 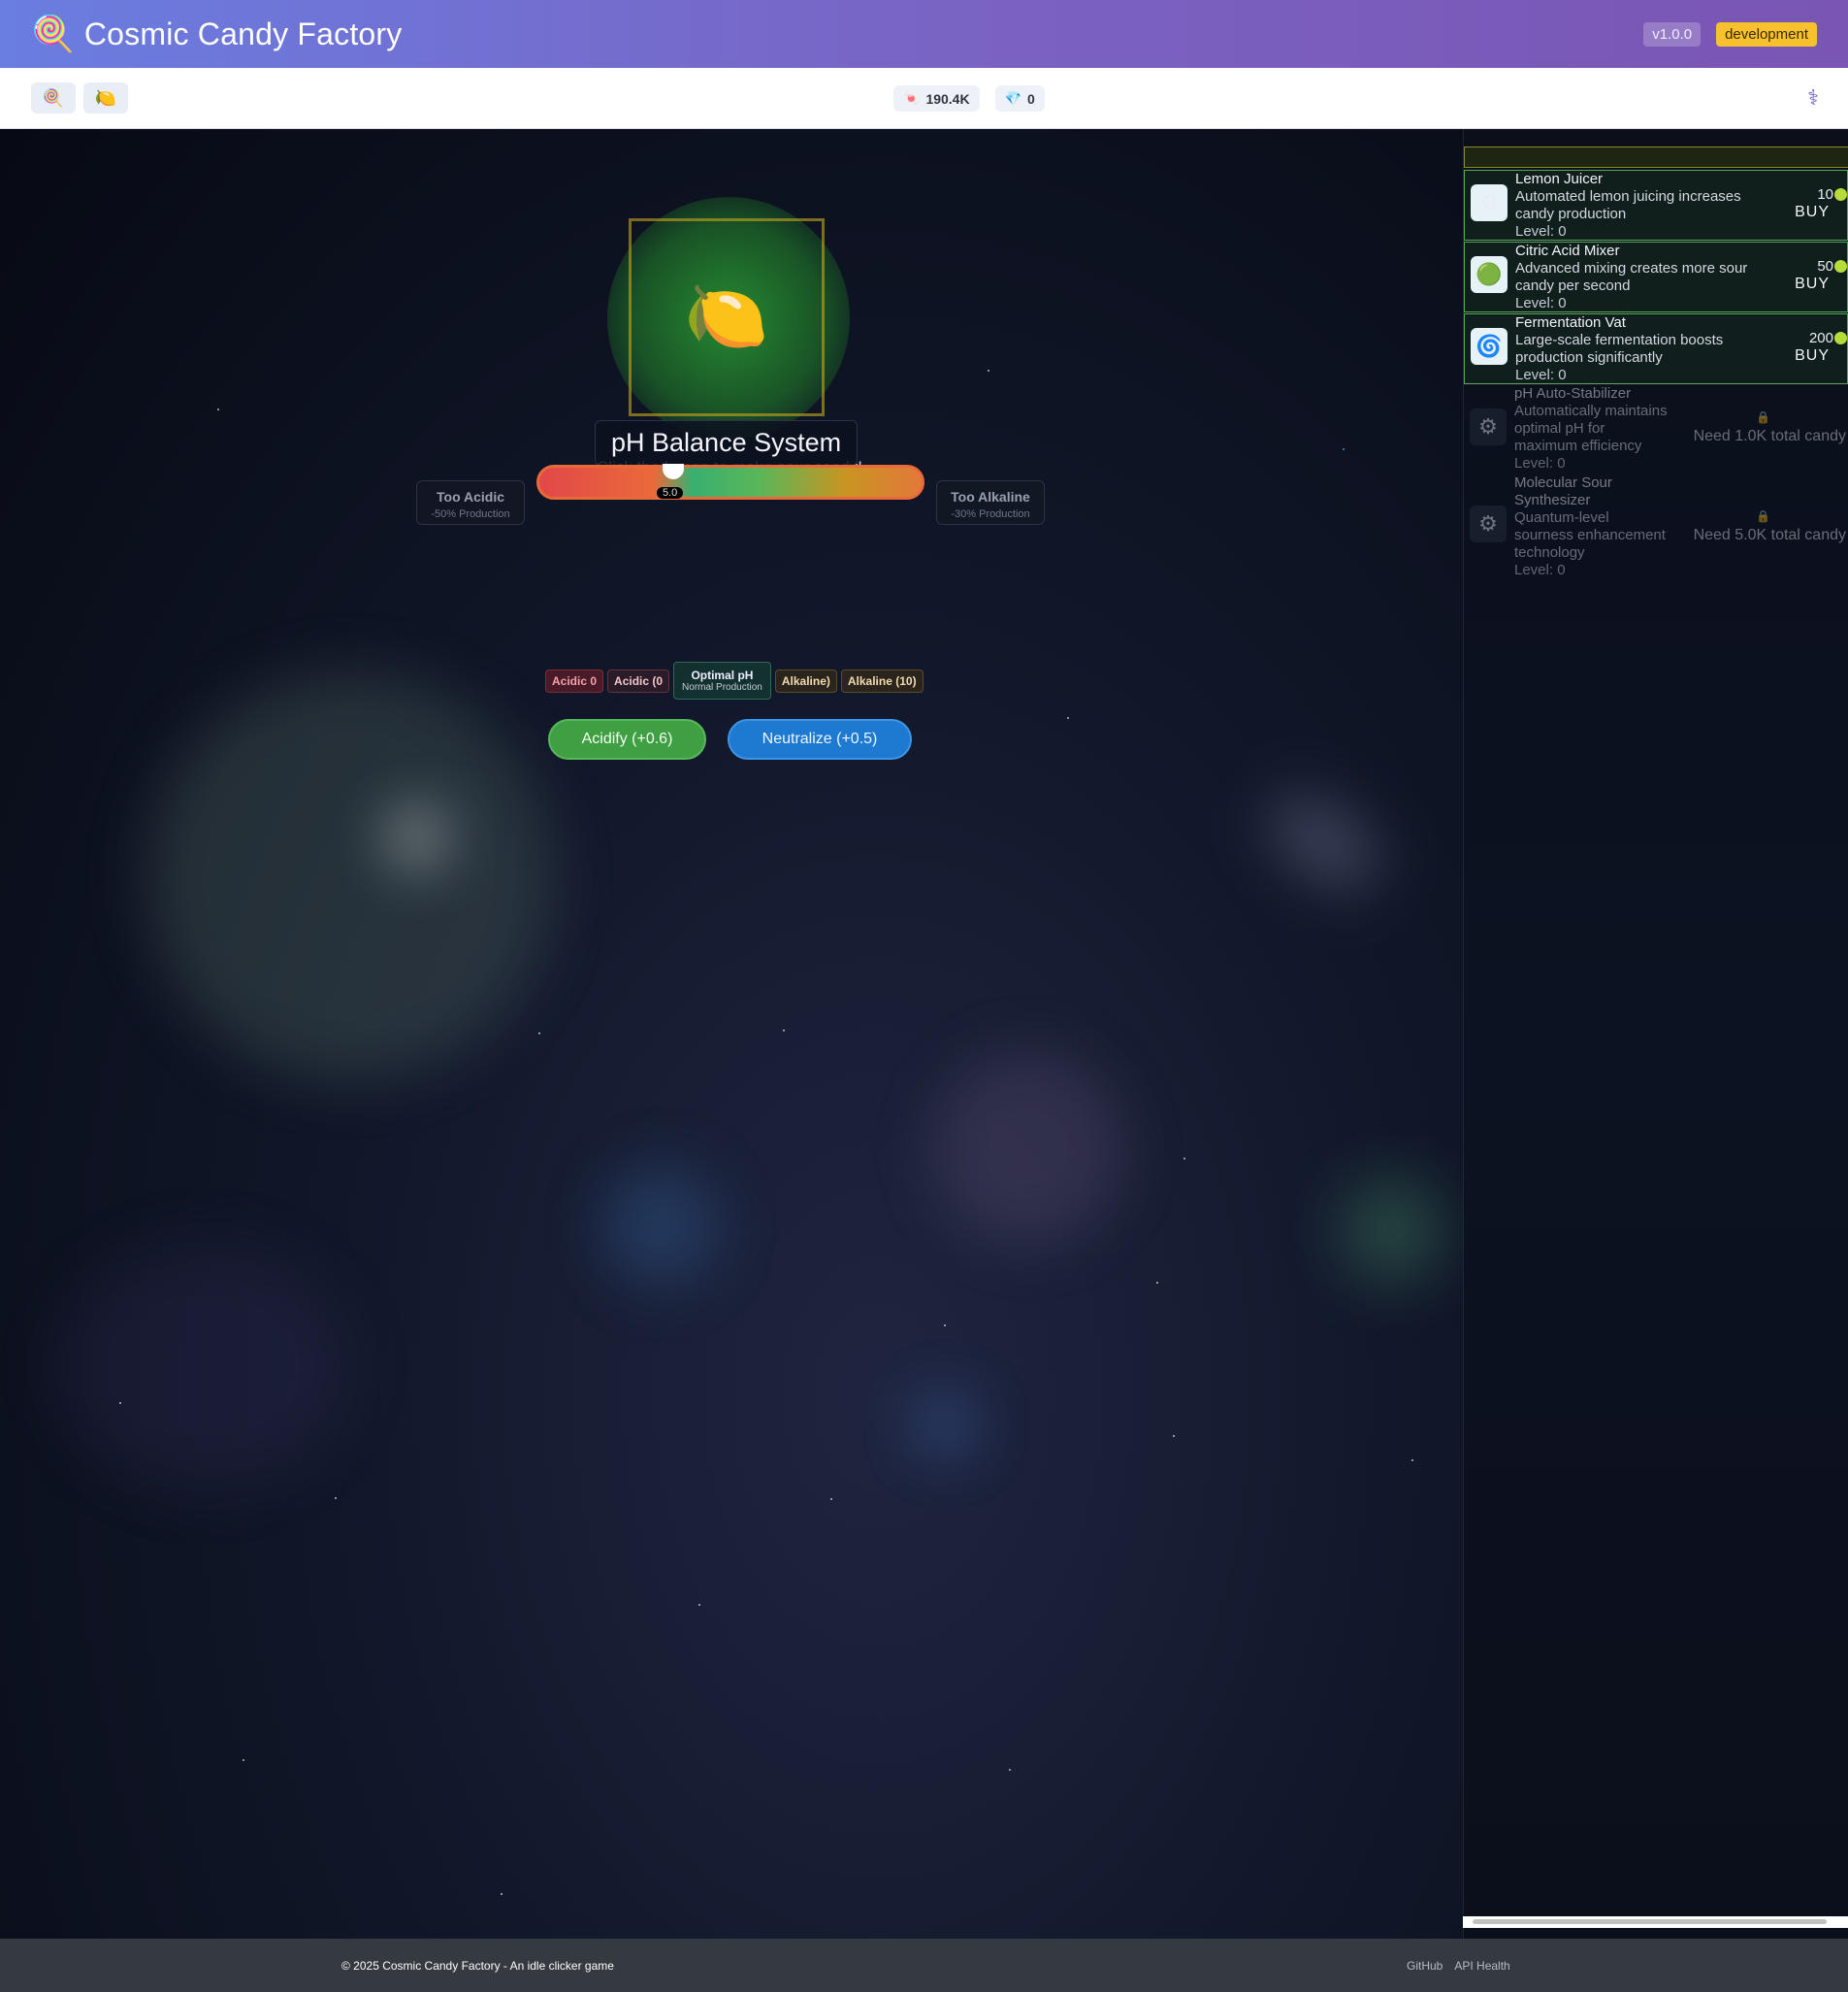 What do you see at coordinates (727, 443) in the screenshot?
I see `ph-title: pH Balance System` at bounding box center [727, 443].